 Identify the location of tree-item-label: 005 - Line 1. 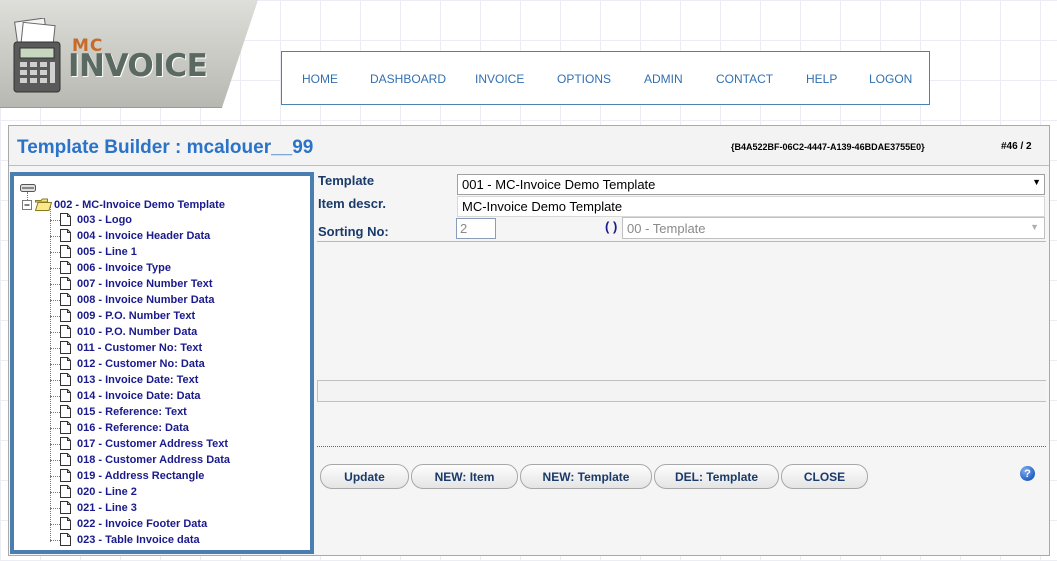
(107, 251).